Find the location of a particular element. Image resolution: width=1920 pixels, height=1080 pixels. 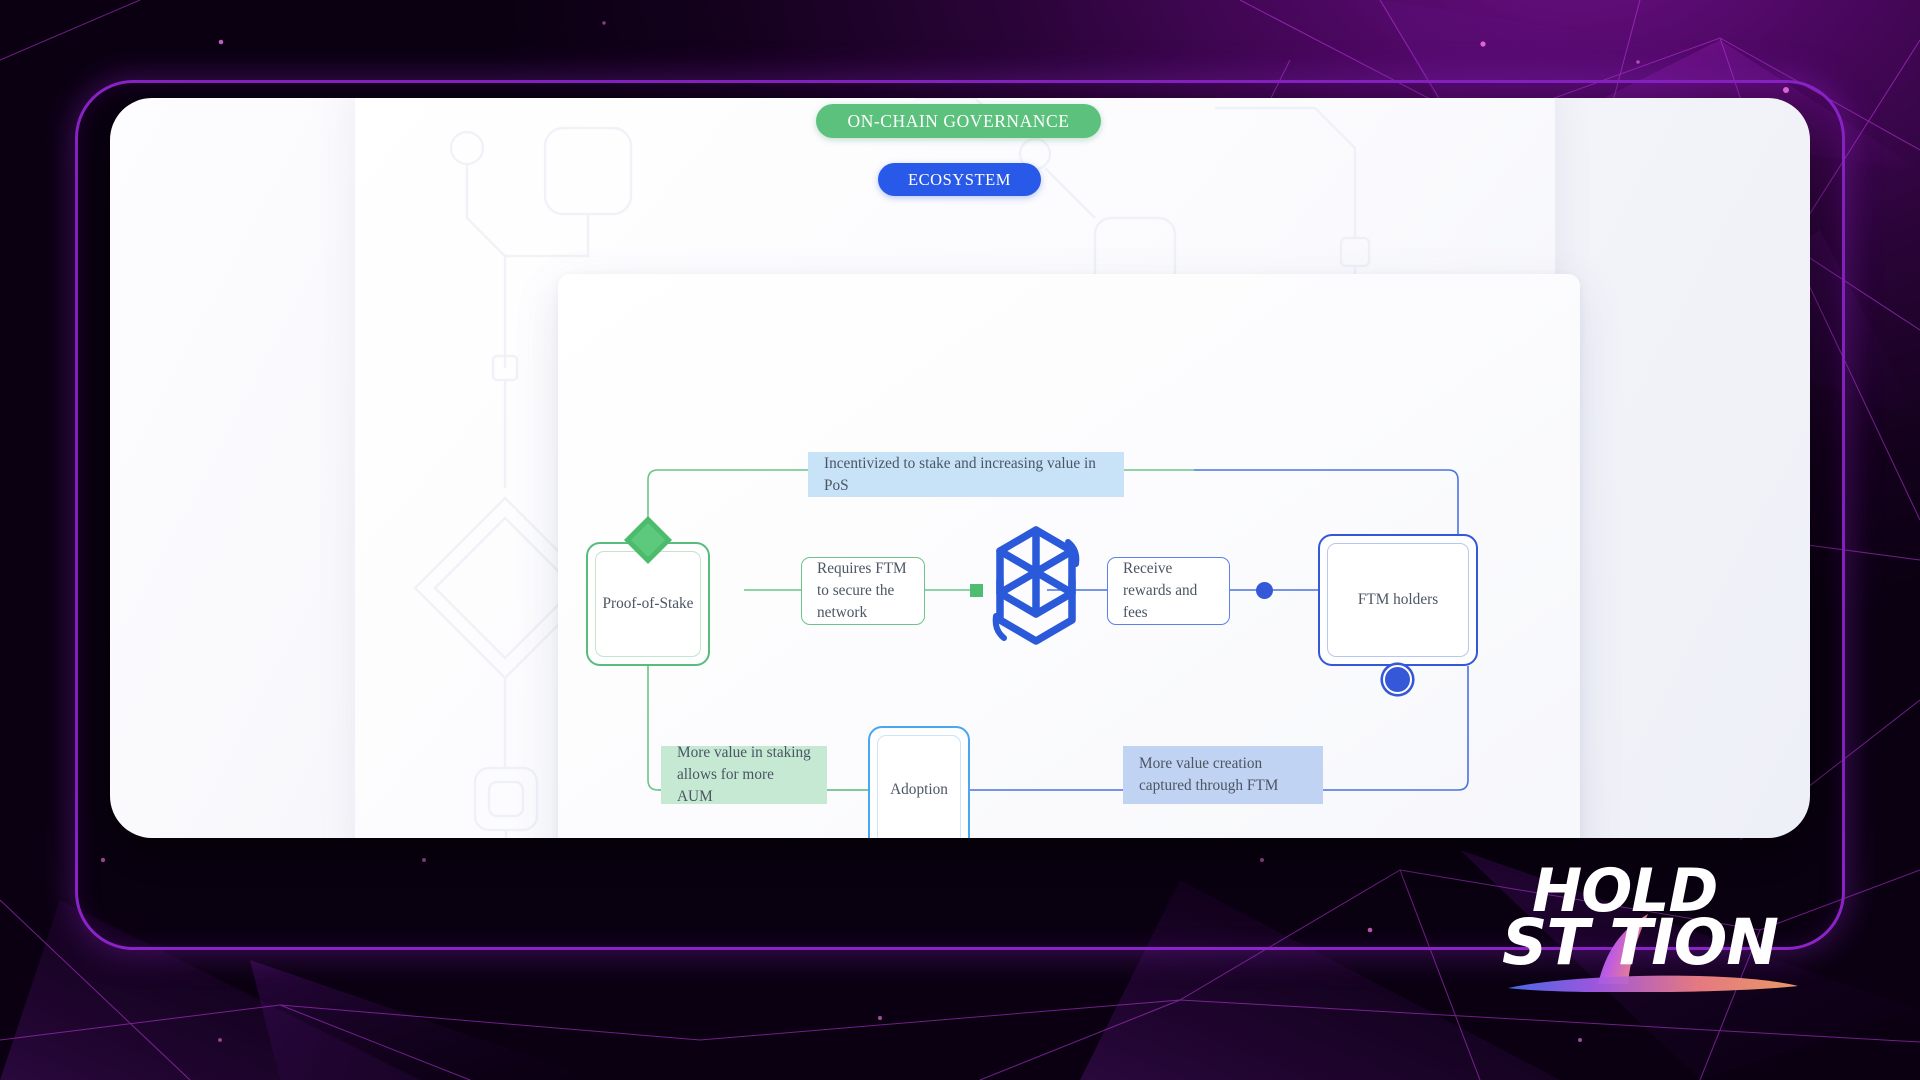

label-more-value-creation-line2: captured through FTM is located at coordinates (1209, 785).